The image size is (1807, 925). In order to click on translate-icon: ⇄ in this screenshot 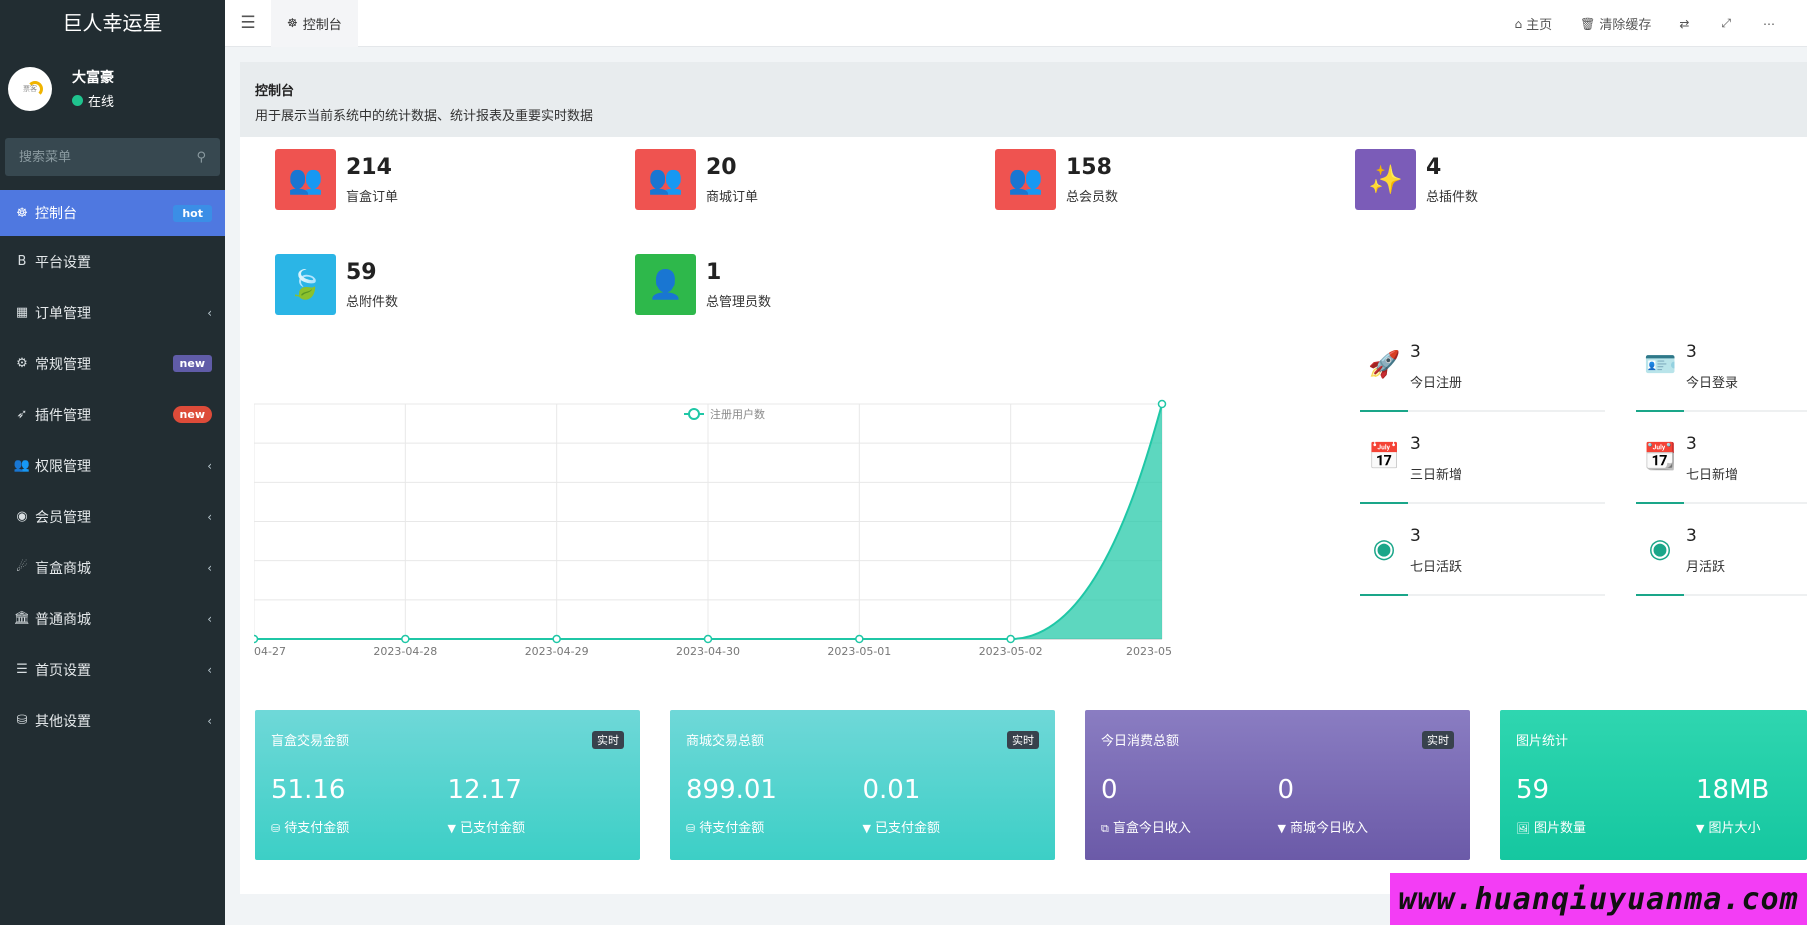, I will do `click(1684, 23)`.